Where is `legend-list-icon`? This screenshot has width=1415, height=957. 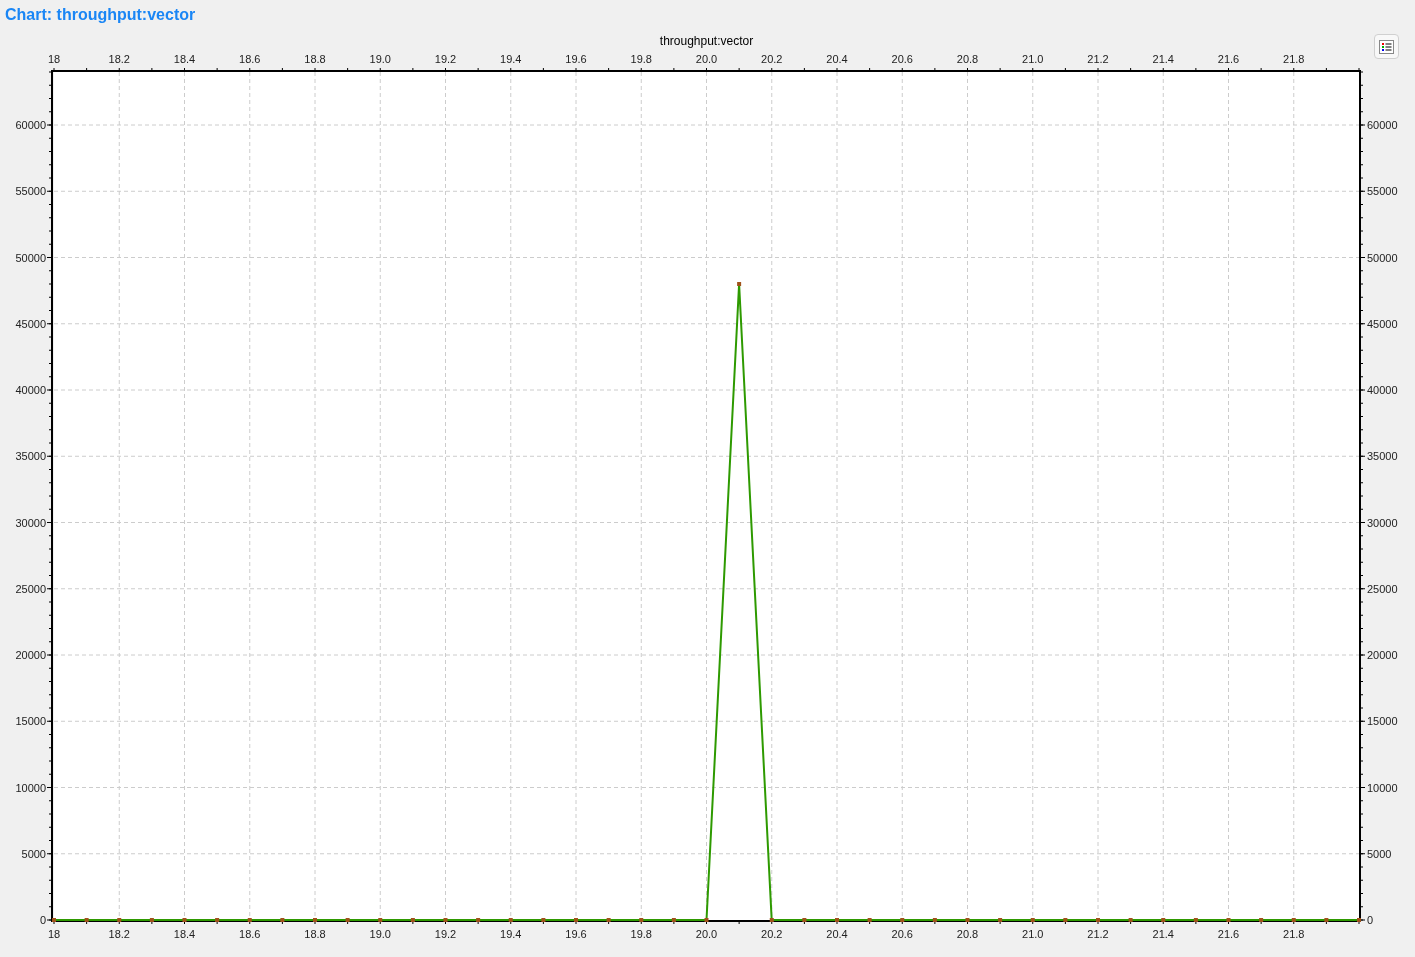 legend-list-icon is located at coordinates (1386, 46).